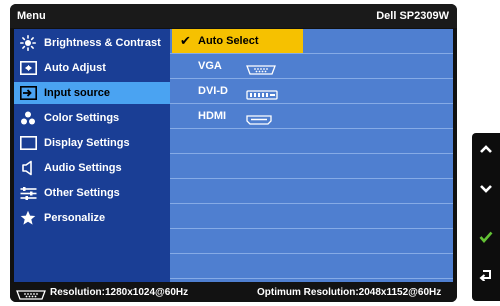  I want to click on back-button, so click(486, 275).